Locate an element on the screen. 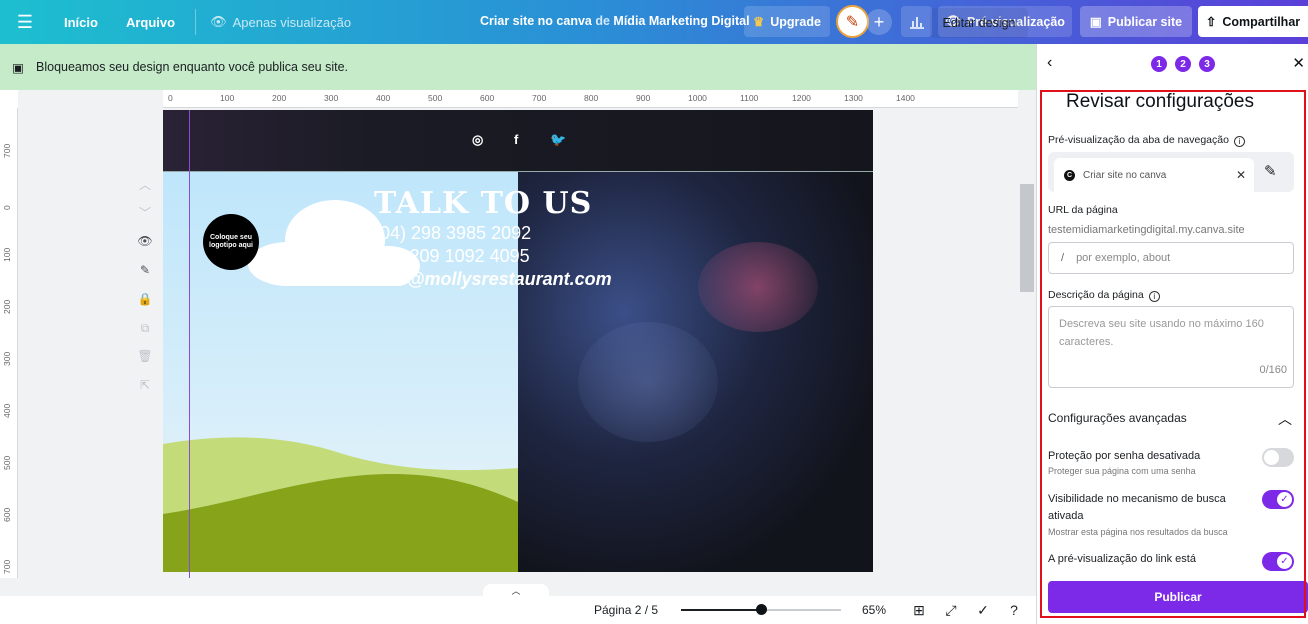 Image resolution: width=1308 pixels, height=624 pixels. advanced-settings-header: Configurações avançadas is located at coordinates (1117, 418).